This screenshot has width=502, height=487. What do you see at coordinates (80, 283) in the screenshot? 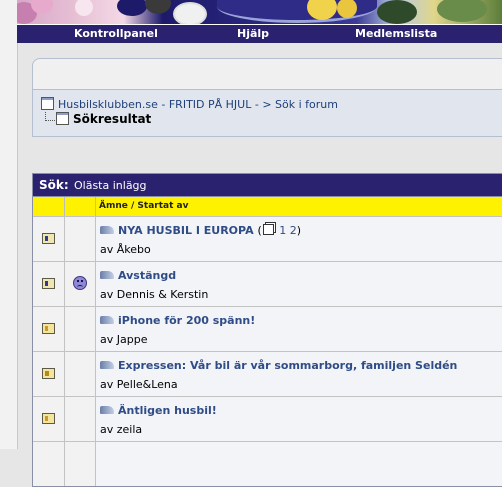
I see `sad-smiley-icon` at bounding box center [80, 283].